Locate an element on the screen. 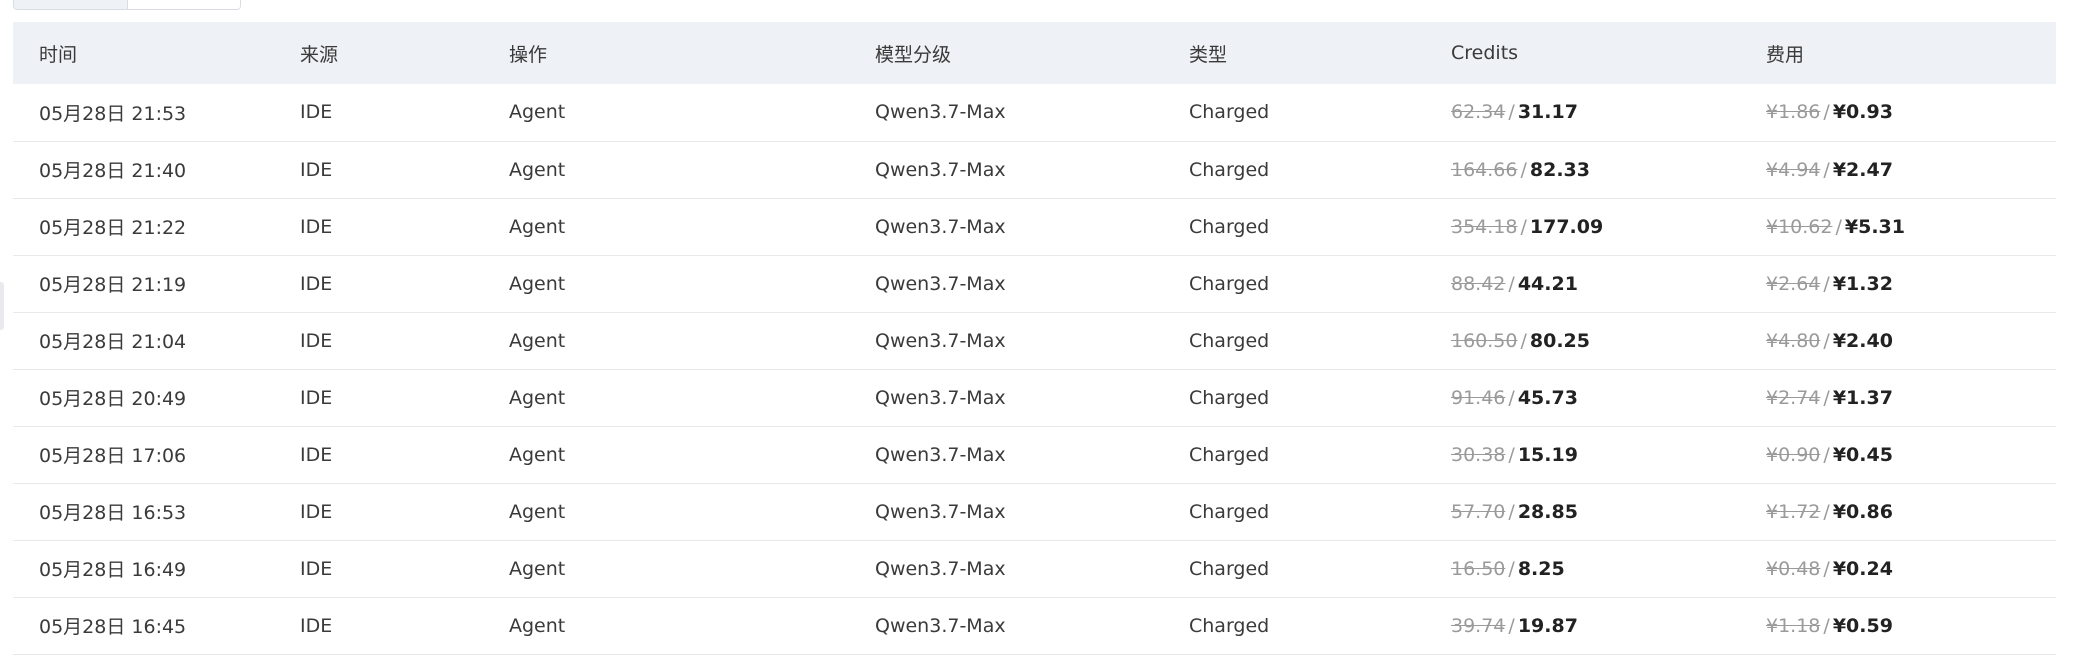  segmented-control is located at coordinates (127, 5).